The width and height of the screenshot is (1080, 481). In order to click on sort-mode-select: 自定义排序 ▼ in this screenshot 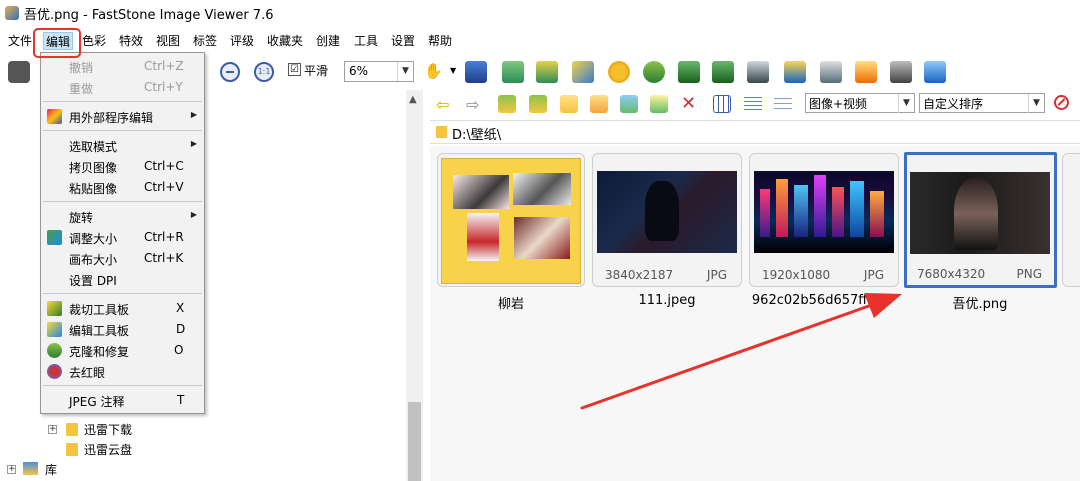, I will do `click(982, 103)`.